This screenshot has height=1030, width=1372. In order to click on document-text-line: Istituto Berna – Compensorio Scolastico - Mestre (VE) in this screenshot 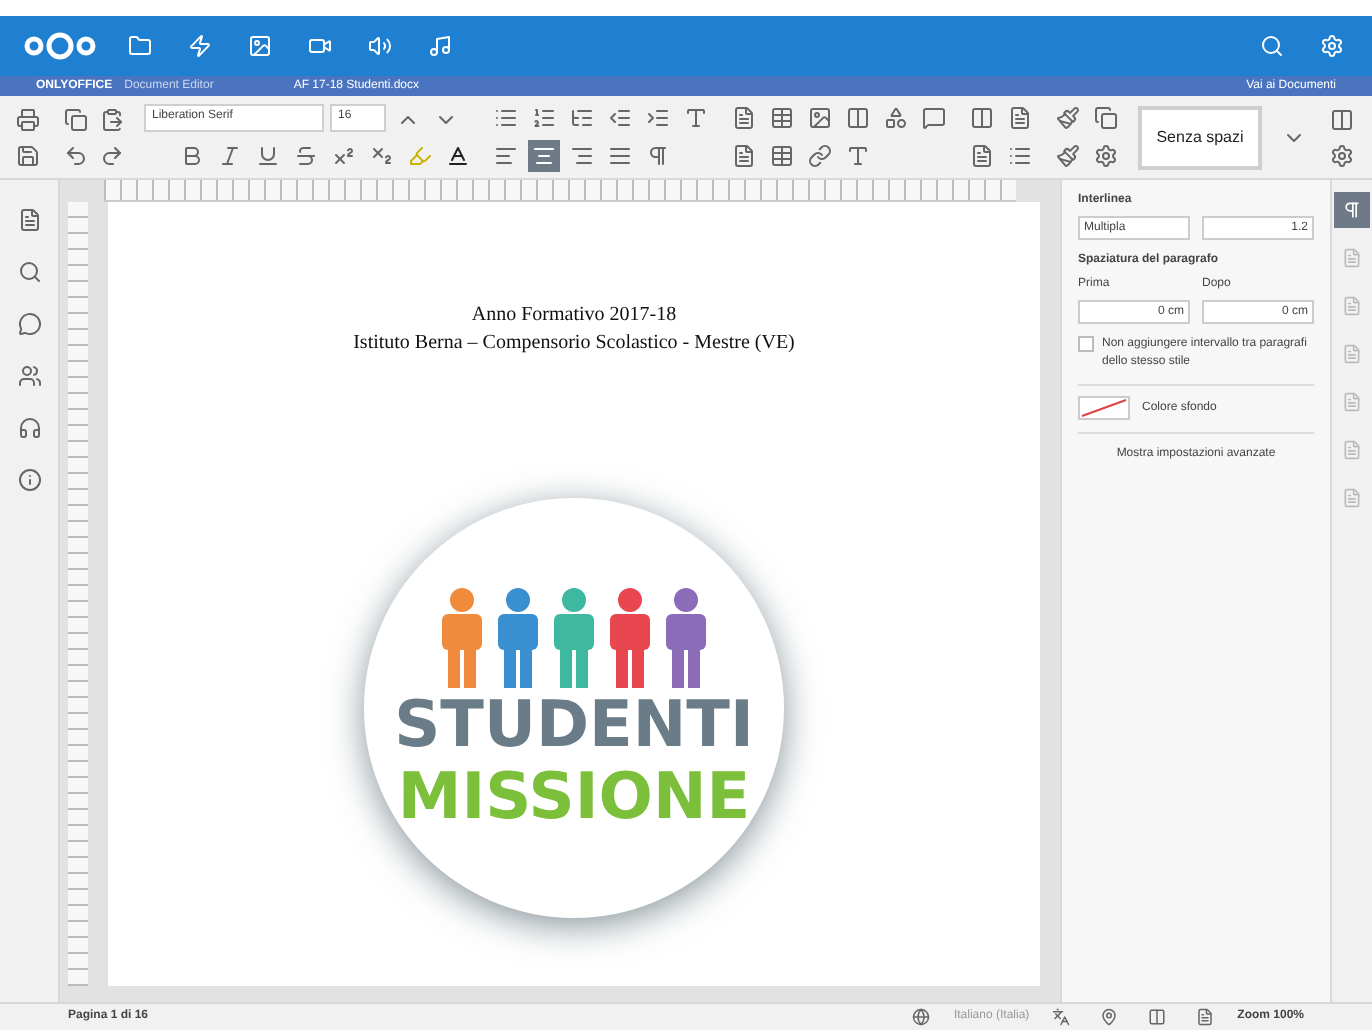, I will do `click(574, 344)`.